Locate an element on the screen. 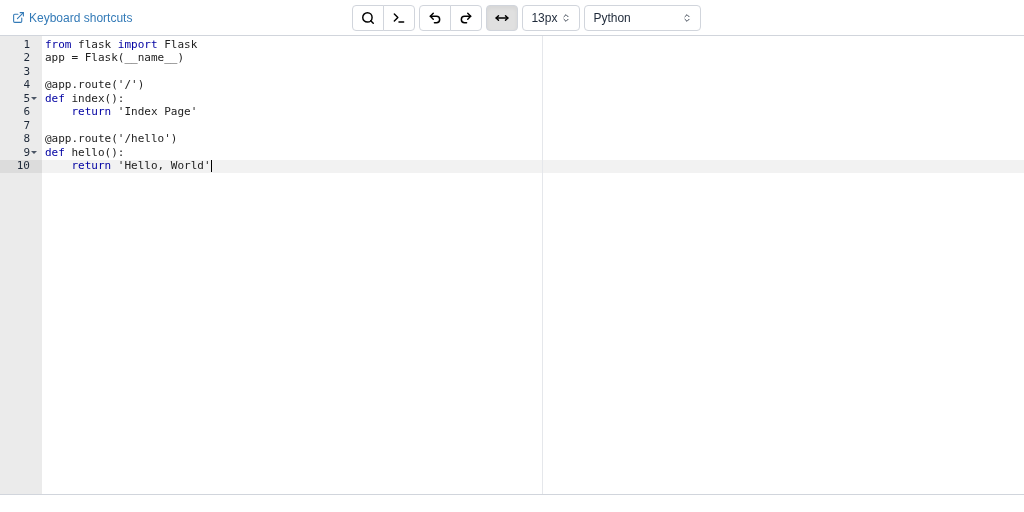 This screenshot has height=512, width=1024. terminal-icon is located at coordinates (399, 17).